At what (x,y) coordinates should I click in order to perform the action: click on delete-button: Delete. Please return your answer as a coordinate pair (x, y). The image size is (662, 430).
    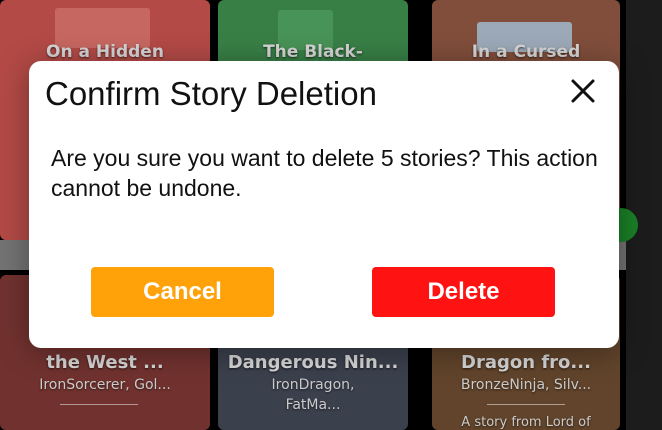
    Looking at the image, I should click on (463, 292).